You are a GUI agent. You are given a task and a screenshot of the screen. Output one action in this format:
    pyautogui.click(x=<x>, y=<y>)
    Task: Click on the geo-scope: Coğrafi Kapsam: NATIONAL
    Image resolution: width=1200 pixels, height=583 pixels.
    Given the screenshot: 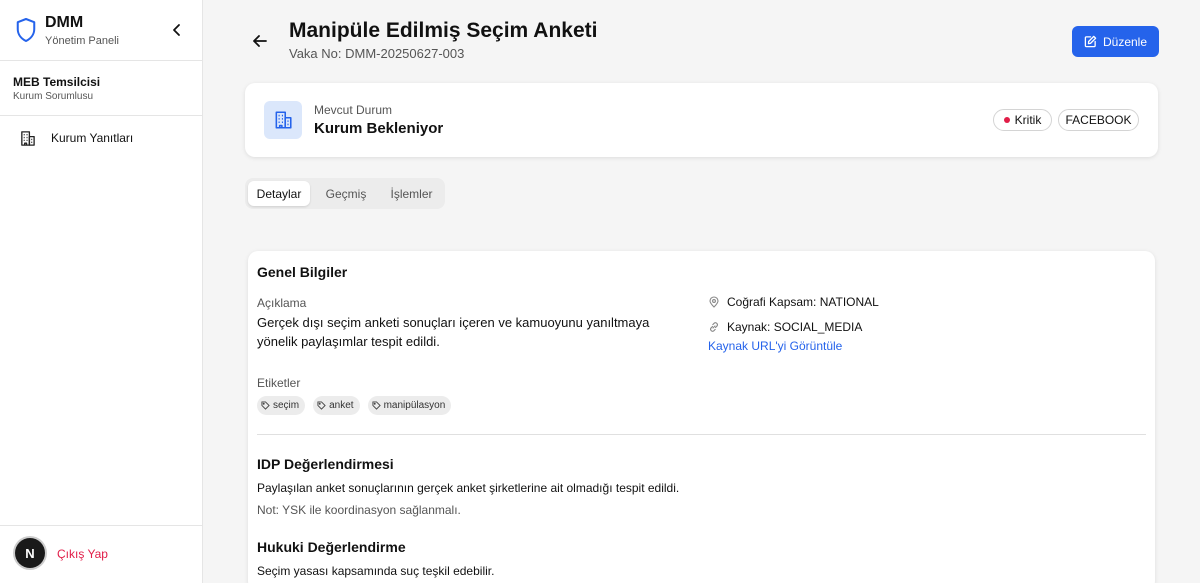 What is the action you would take?
    pyautogui.click(x=793, y=302)
    